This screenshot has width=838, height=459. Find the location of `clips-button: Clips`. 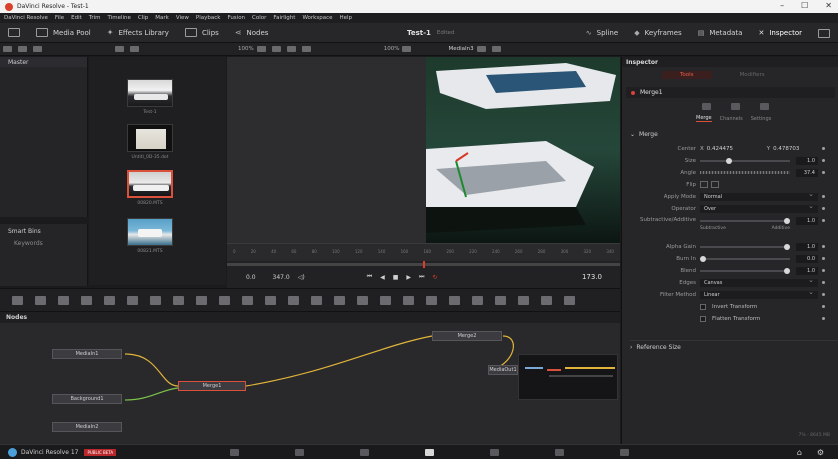

clips-button: Clips is located at coordinates (202, 33).